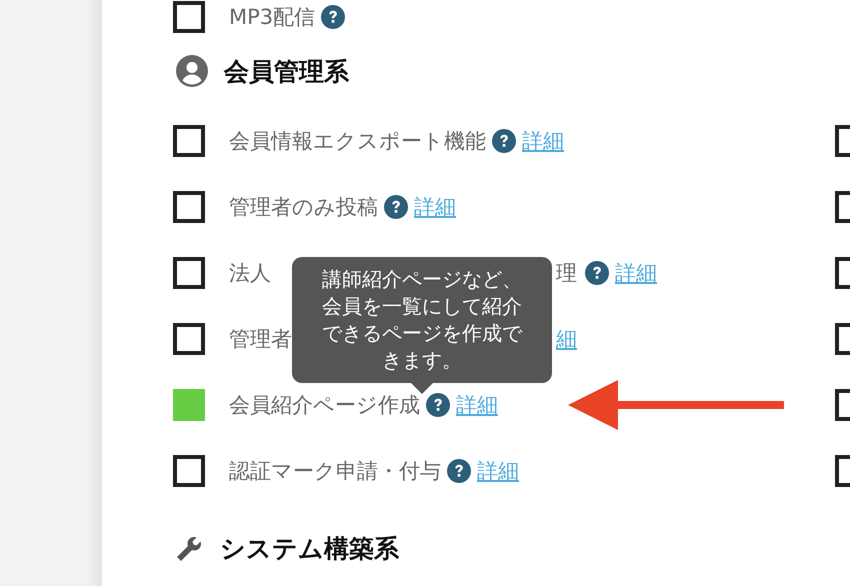 This screenshot has width=850, height=586. Describe the element at coordinates (324, 405) in the screenshot. I see `option-label: 会員紹介ページ作成` at that location.